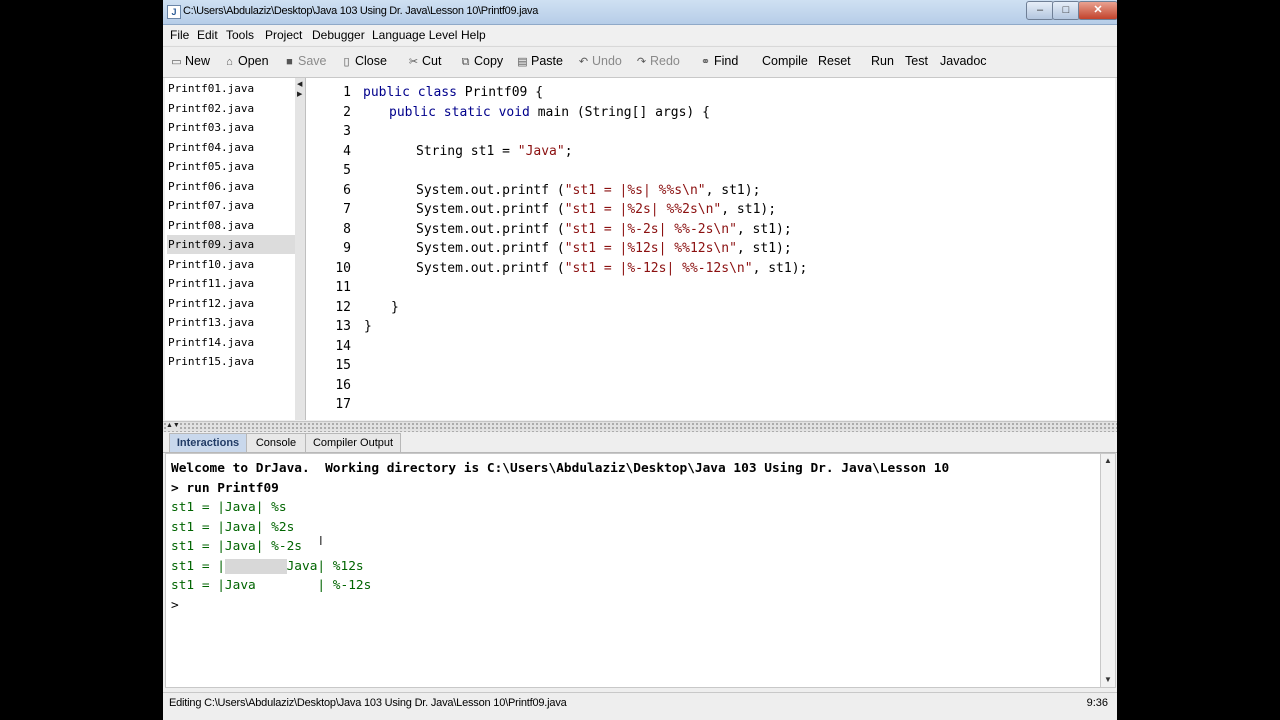 Image resolution: width=1280 pixels, height=720 pixels. What do you see at coordinates (705, 62) in the screenshot?
I see `binoculars-icon: ⚭` at bounding box center [705, 62].